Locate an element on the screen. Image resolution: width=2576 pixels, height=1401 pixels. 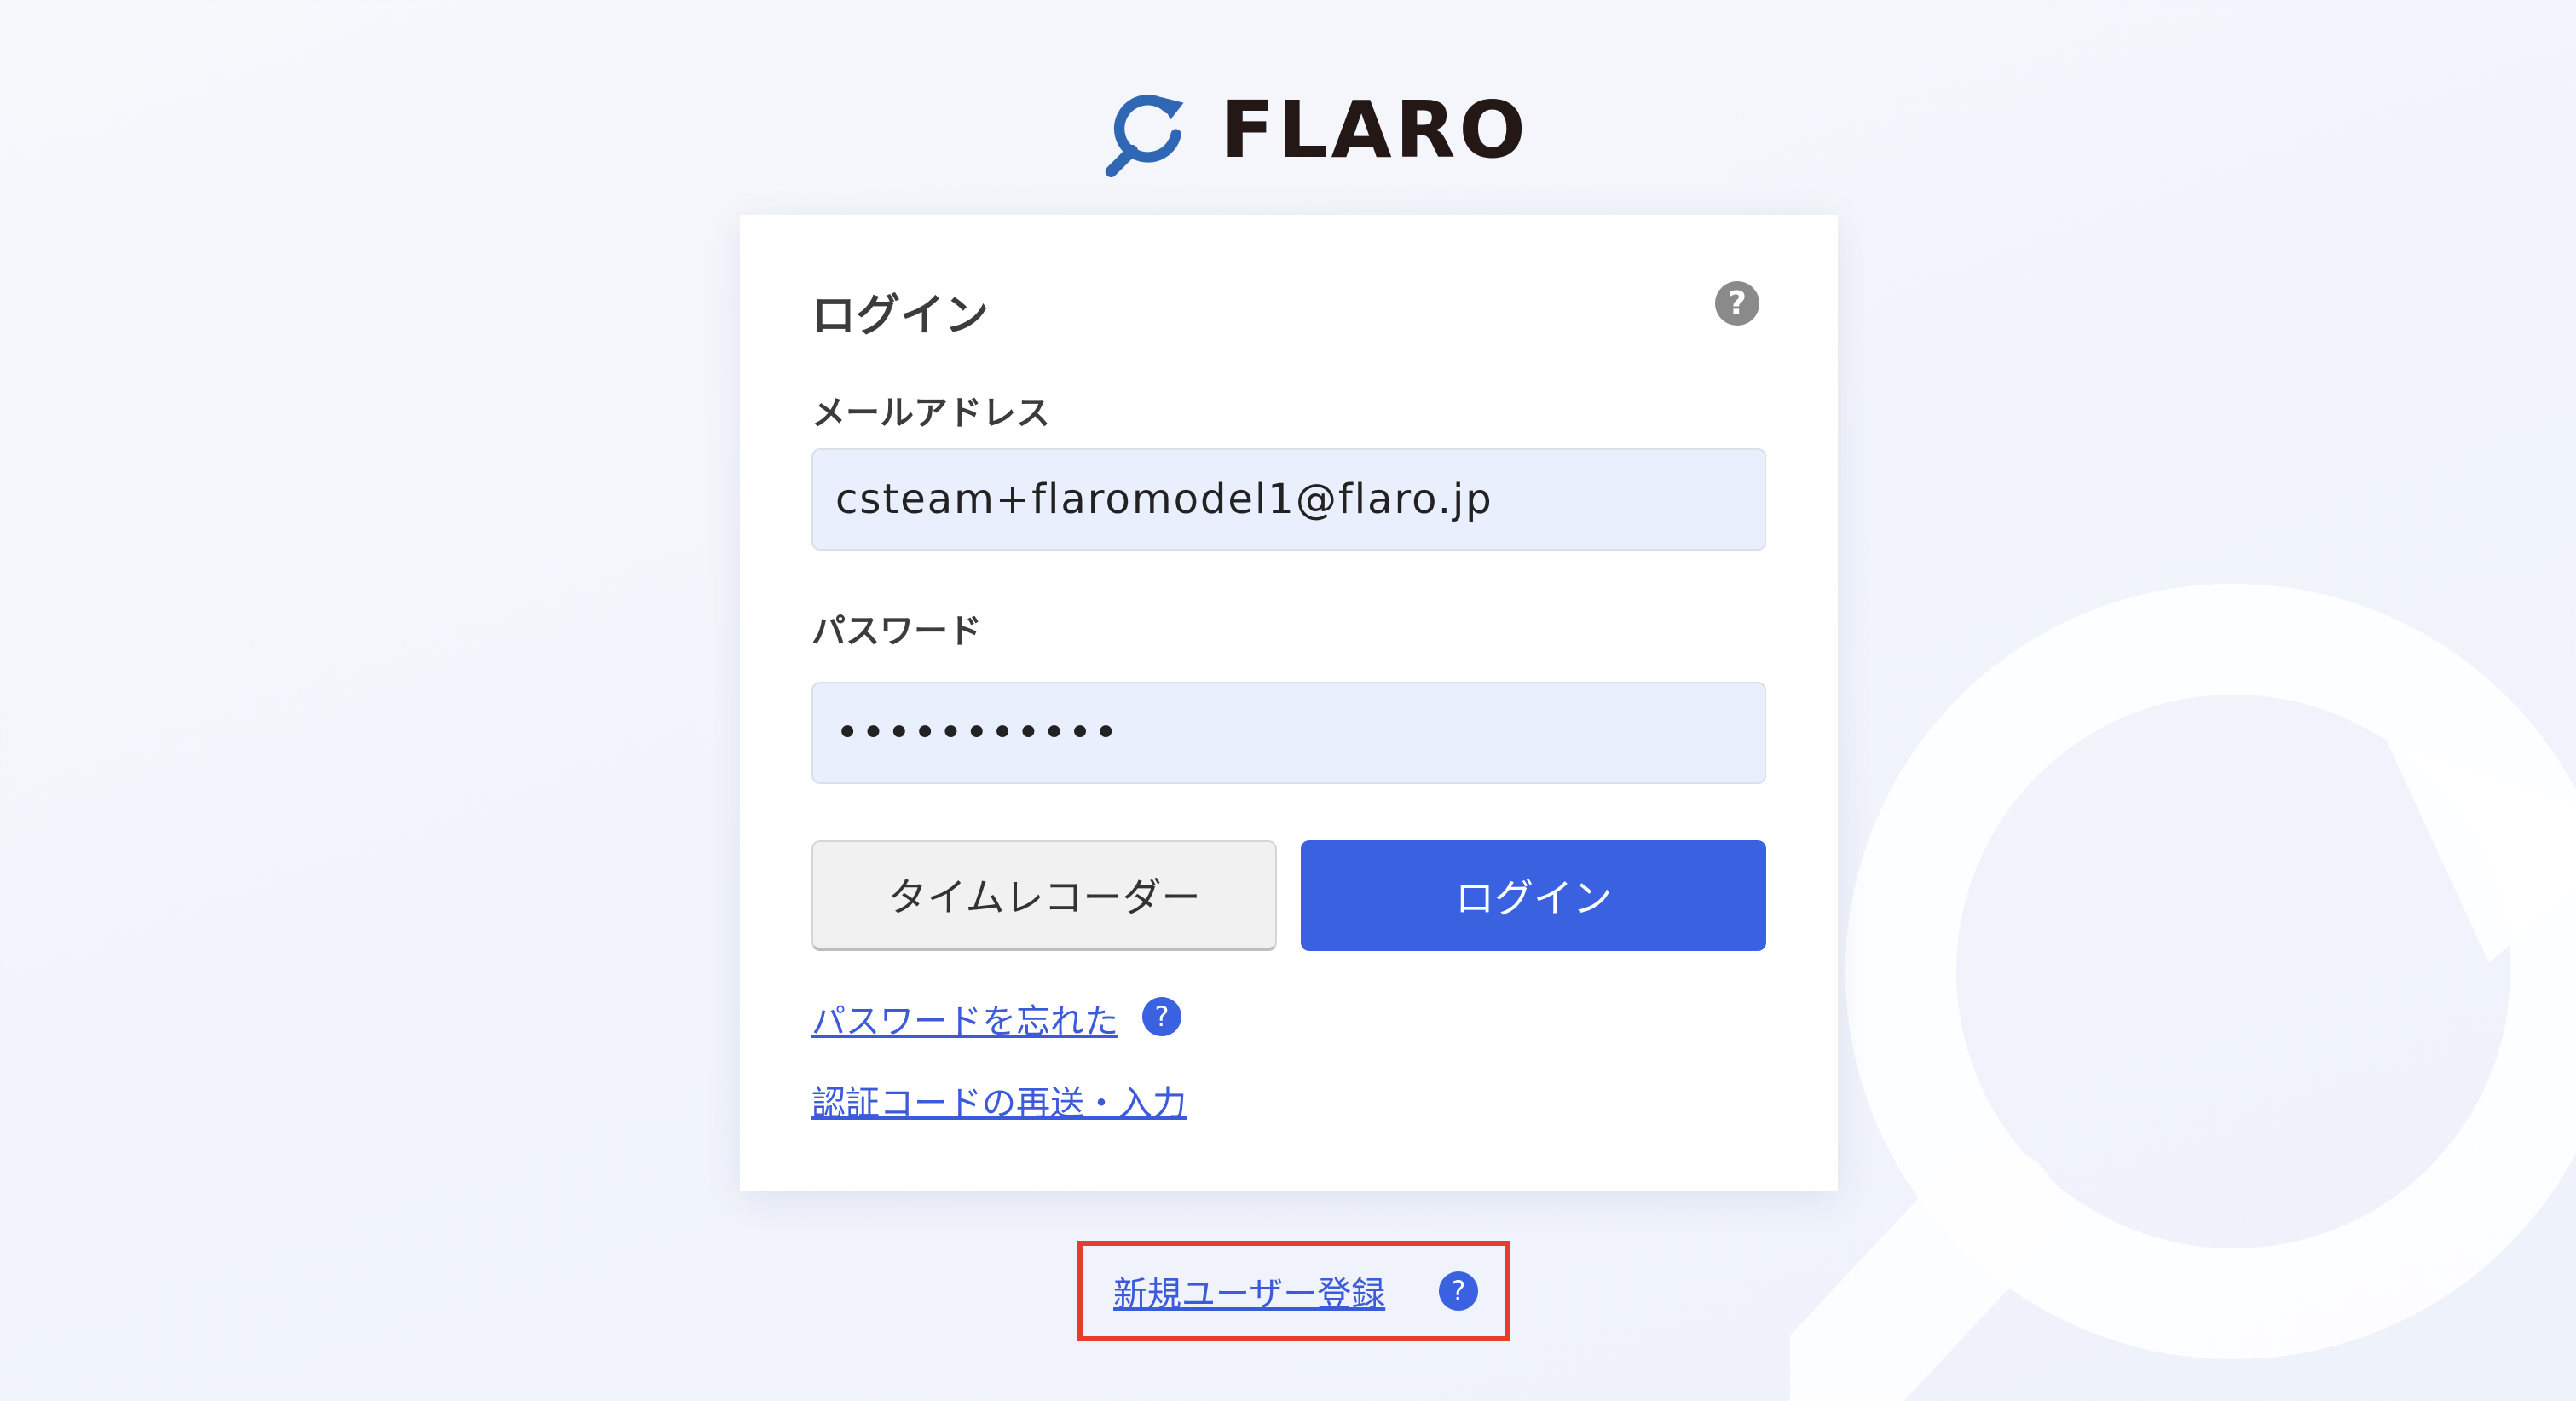
brand-name: FLARO is located at coordinates (1375, 130).